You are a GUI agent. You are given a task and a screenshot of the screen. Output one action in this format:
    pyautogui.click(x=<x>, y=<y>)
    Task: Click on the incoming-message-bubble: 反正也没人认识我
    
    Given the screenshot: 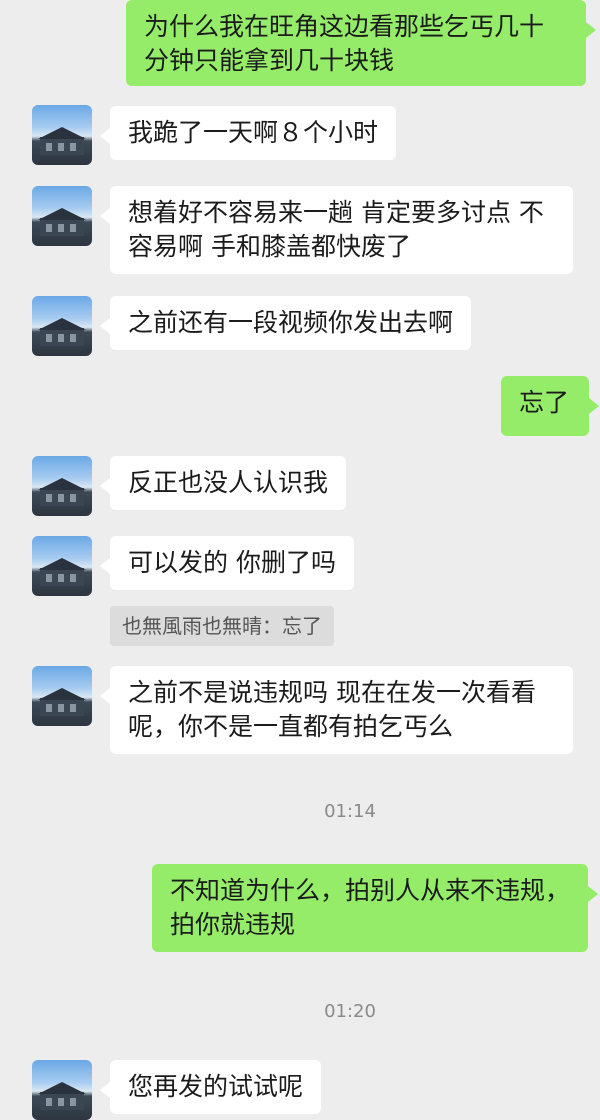 What is the action you would take?
    pyautogui.click(x=223, y=483)
    